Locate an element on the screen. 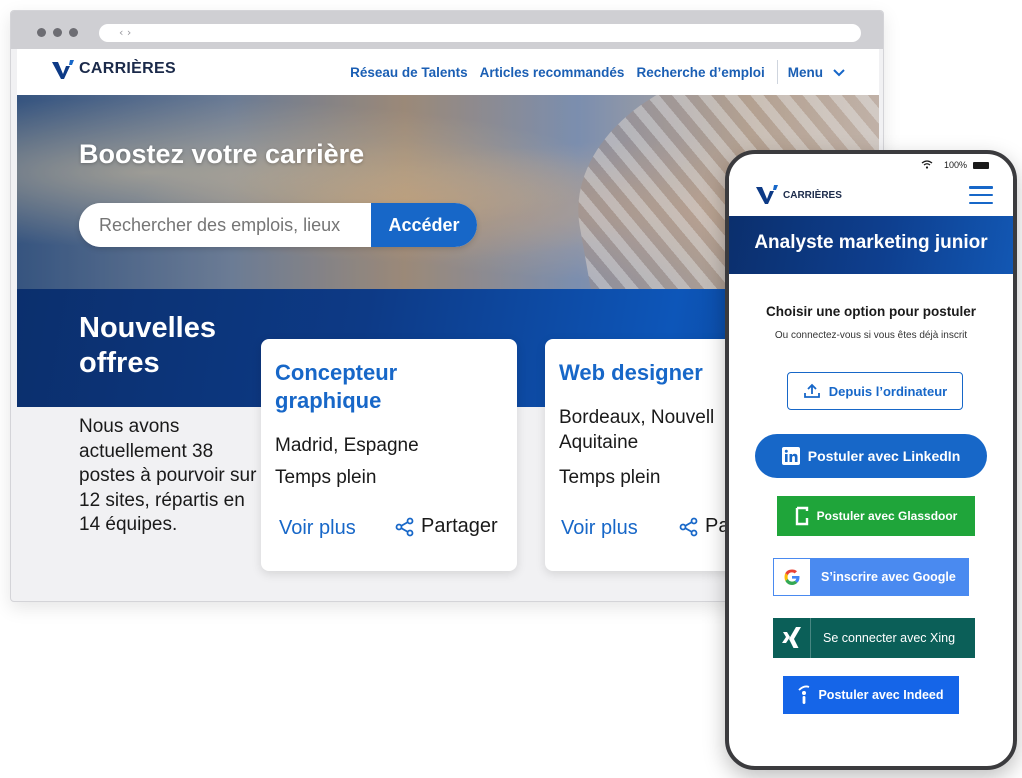 The height and width of the screenshot is (778, 1022). apply-linkedin-button: Postuler avec LinkedIn is located at coordinates (871, 456).